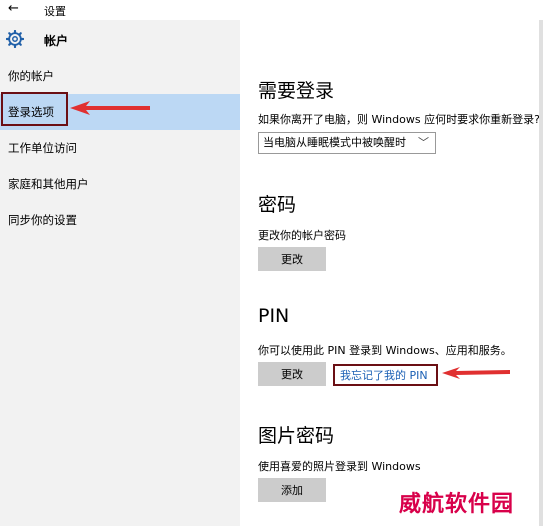 The height and width of the screenshot is (526, 543). What do you see at coordinates (120, 184) in the screenshot?
I see `sidebar-item-family: 家庭和其他用户` at bounding box center [120, 184].